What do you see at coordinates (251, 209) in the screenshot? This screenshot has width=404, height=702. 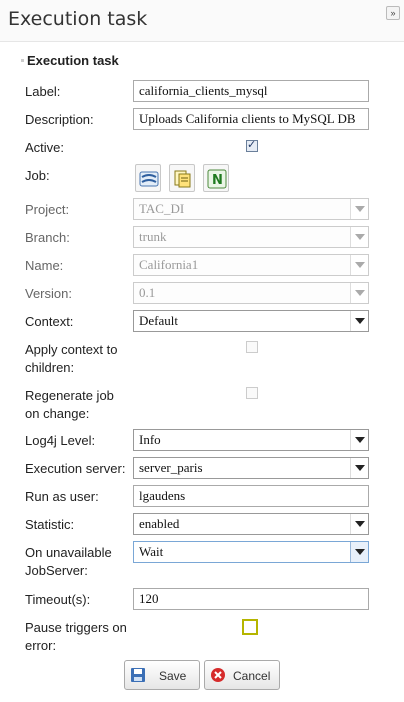 I see `project-select: TAC_DI` at bounding box center [251, 209].